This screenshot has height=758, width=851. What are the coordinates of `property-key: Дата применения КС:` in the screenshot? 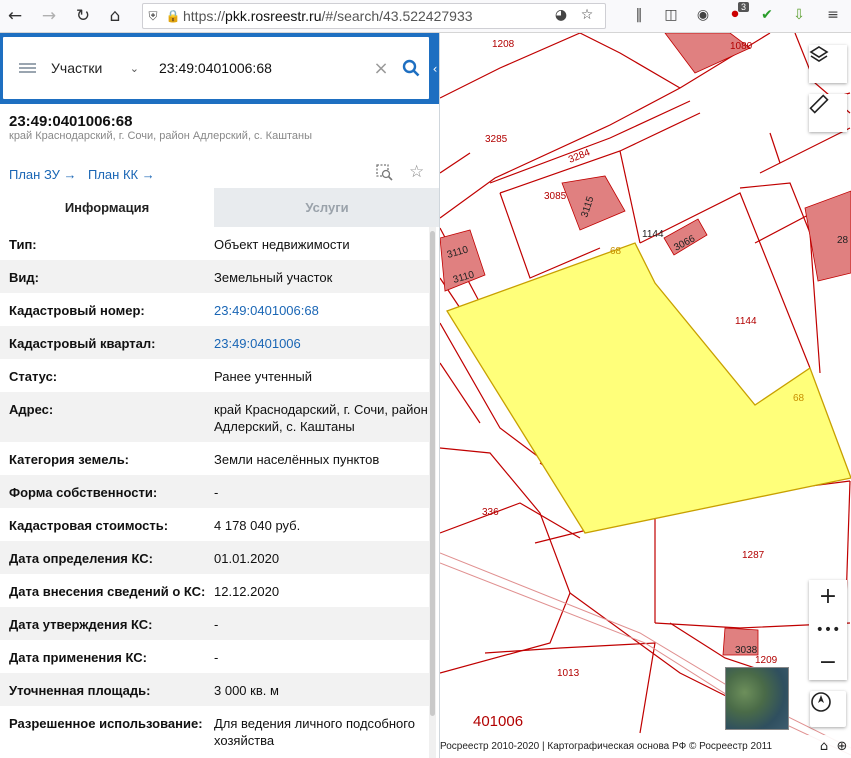 It's located at (78, 657).